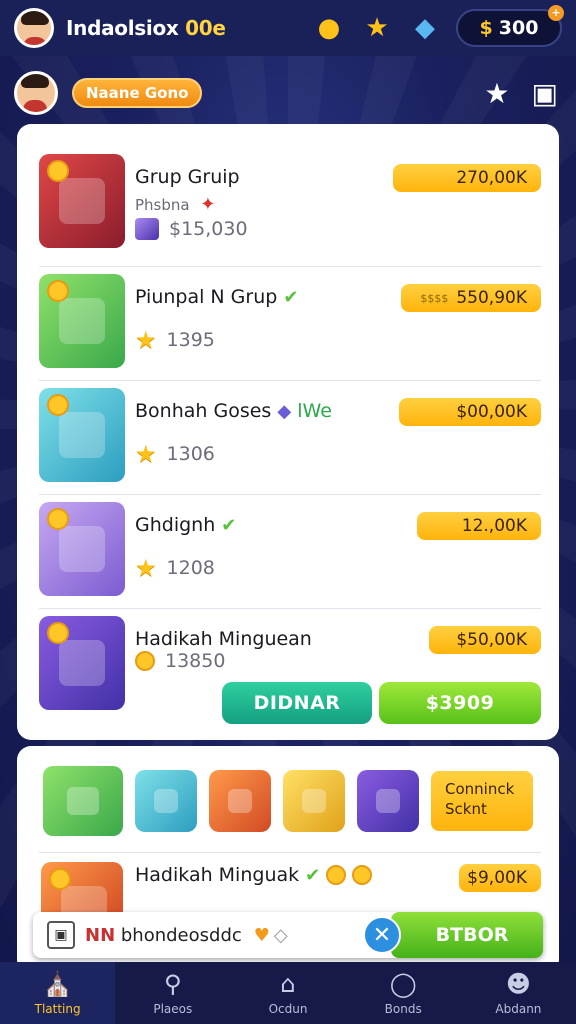 The height and width of the screenshot is (1024, 576). Describe the element at coordinates (208, 229) in the screenshot. I see `item-meta-value: $15,030` at that location.